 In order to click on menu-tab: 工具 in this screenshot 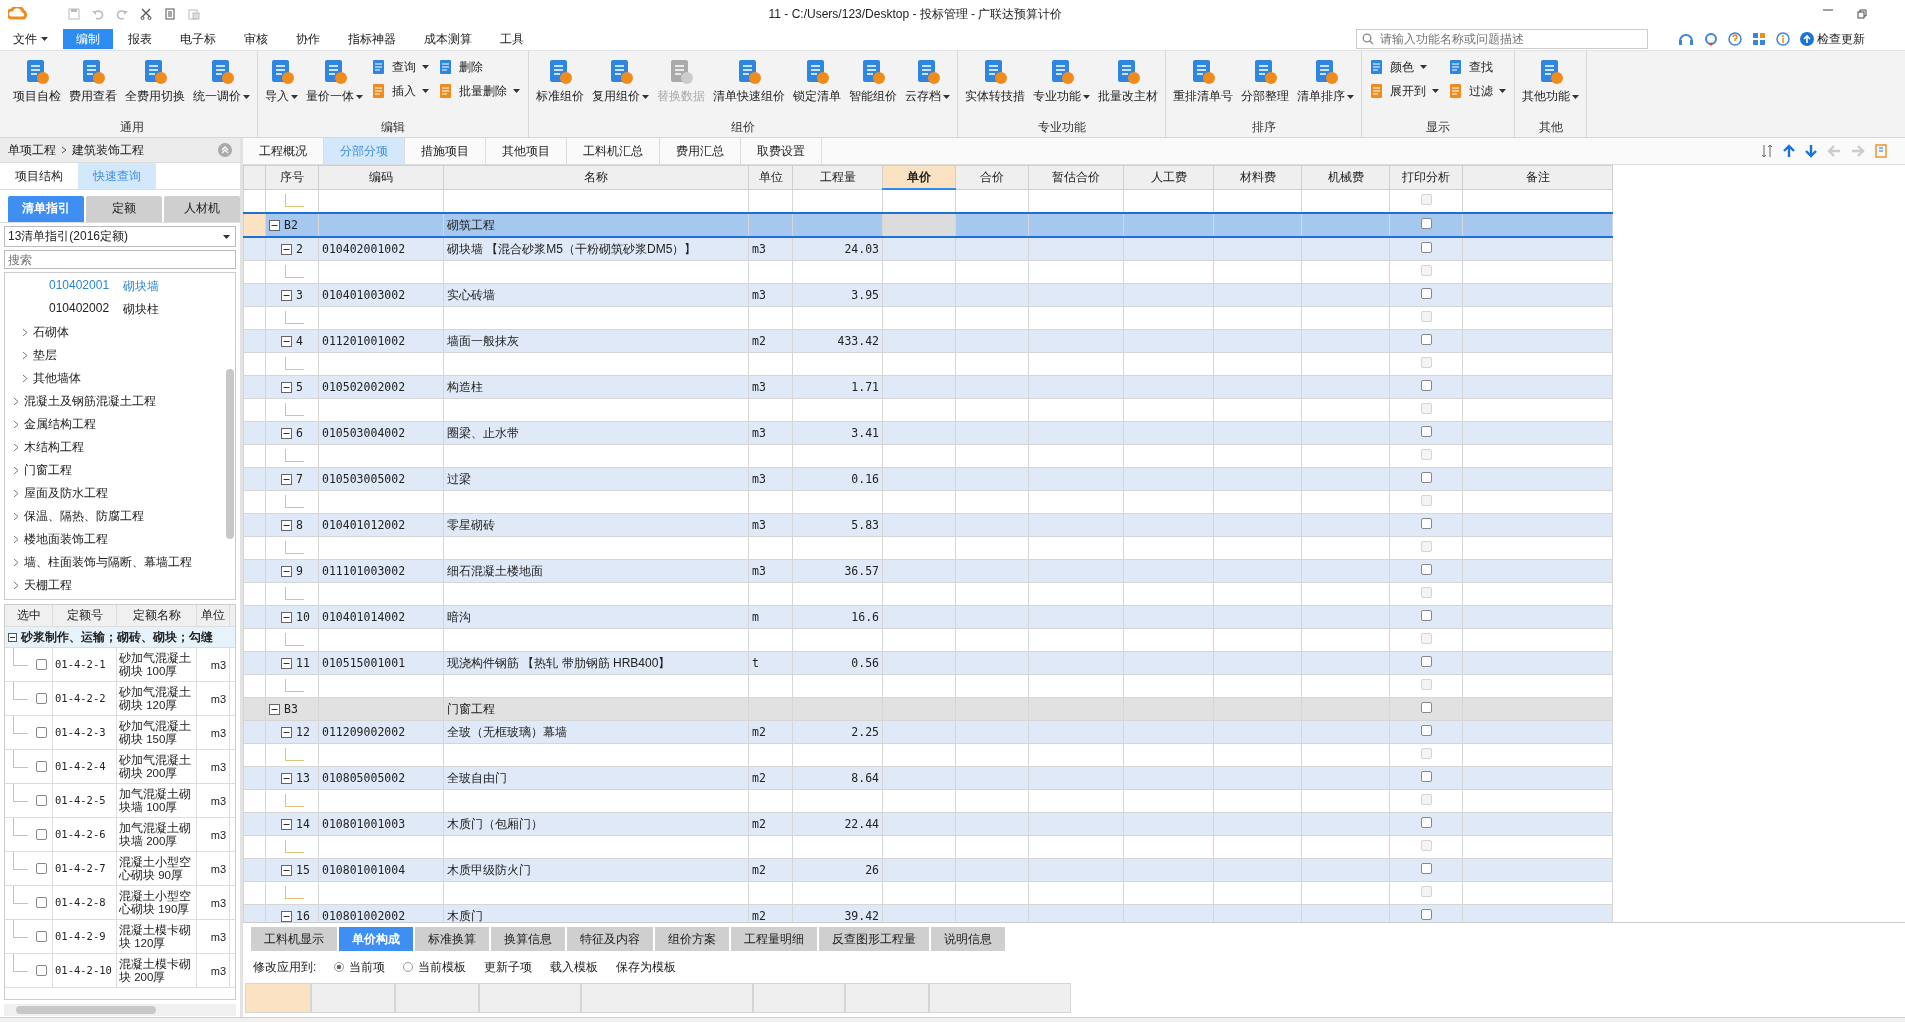, I will do `click(512, 39)`.